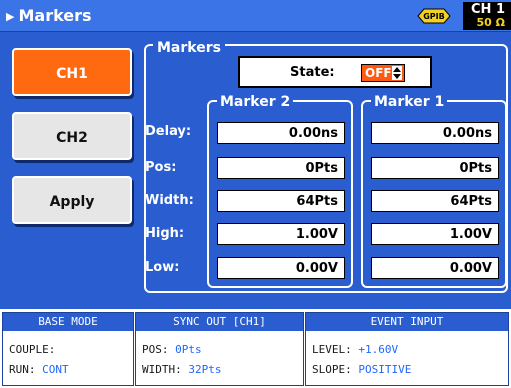 This screenshot has width=511, height=388. Describe the element at coordinates (68, 349) in the screenshot. I see `base-mode-panel: BASE MODE COUPLE: RUN: CONT` at that location.